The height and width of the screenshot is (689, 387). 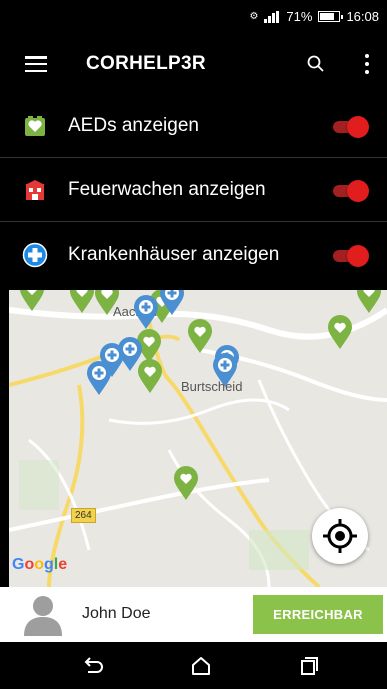 What do you see at coordinates (167, 189) in the screenshot?
I see `toggle-label: Feuerwachen anzeigen` at bounding box center [167, 189].